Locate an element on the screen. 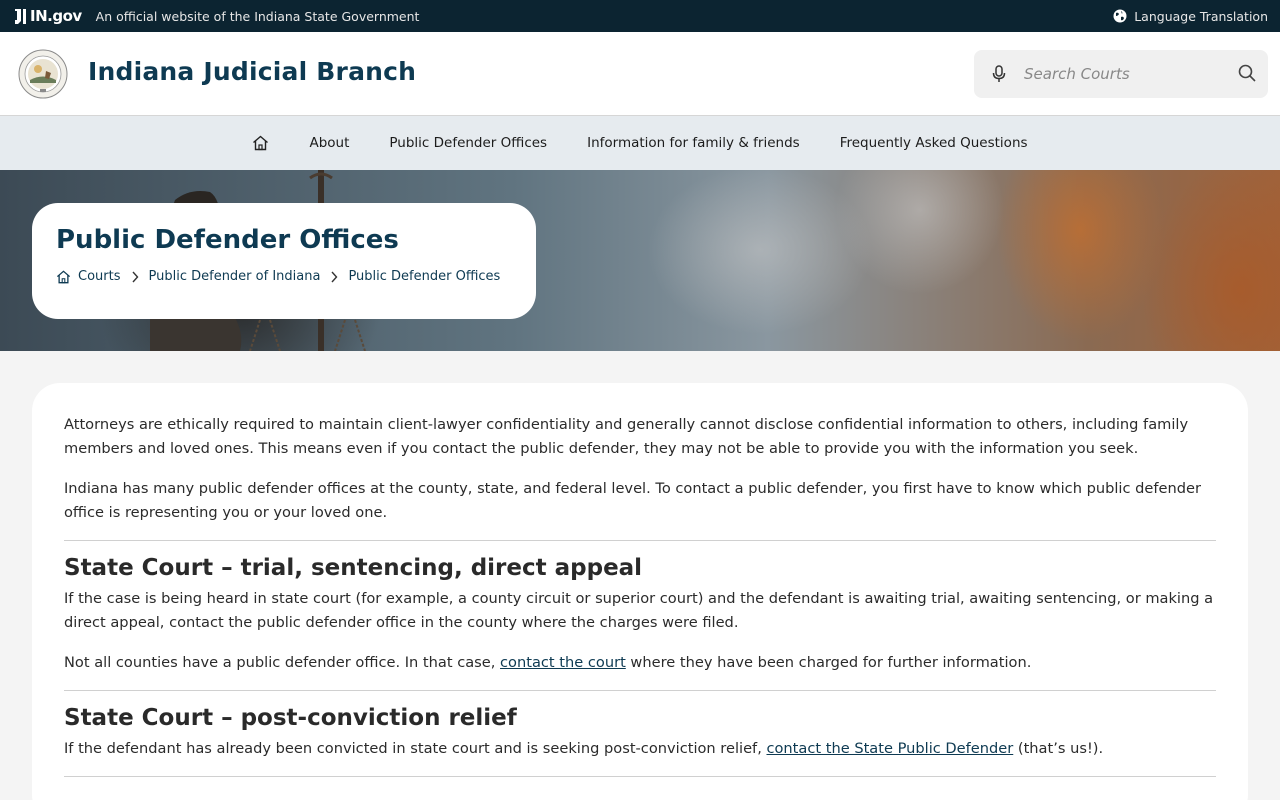 This screenshot has height=800, width=1280. breadcrumb-courts: Courts is located at coordinates (99, 276).